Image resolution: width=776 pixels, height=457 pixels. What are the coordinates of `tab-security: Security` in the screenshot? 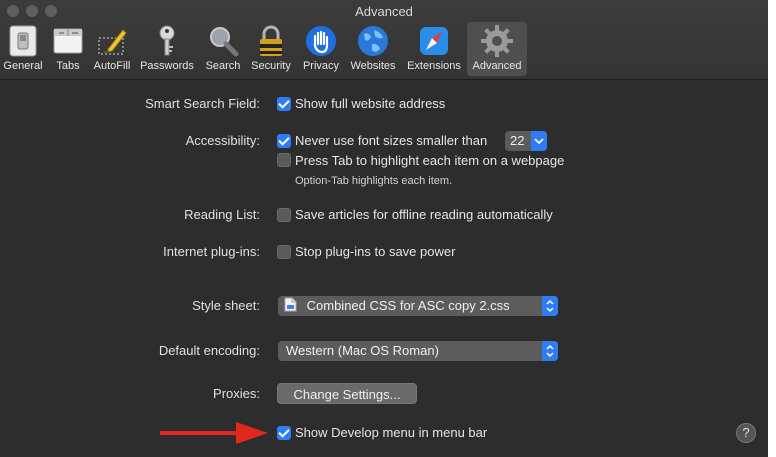 It's located at (271, 49).